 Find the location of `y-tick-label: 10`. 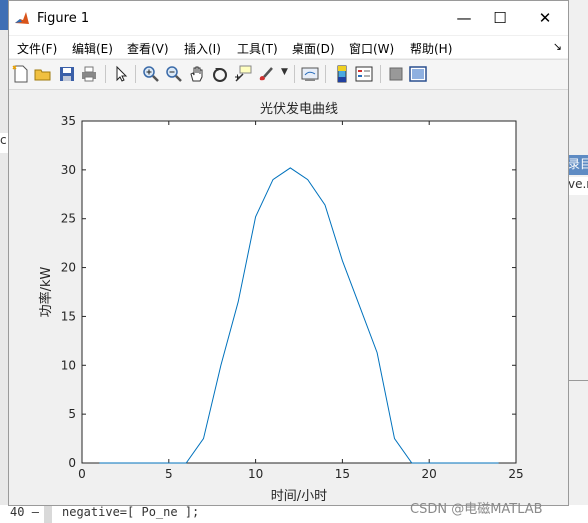

y-tick-label: 10 is located at coordinates (68, 365).